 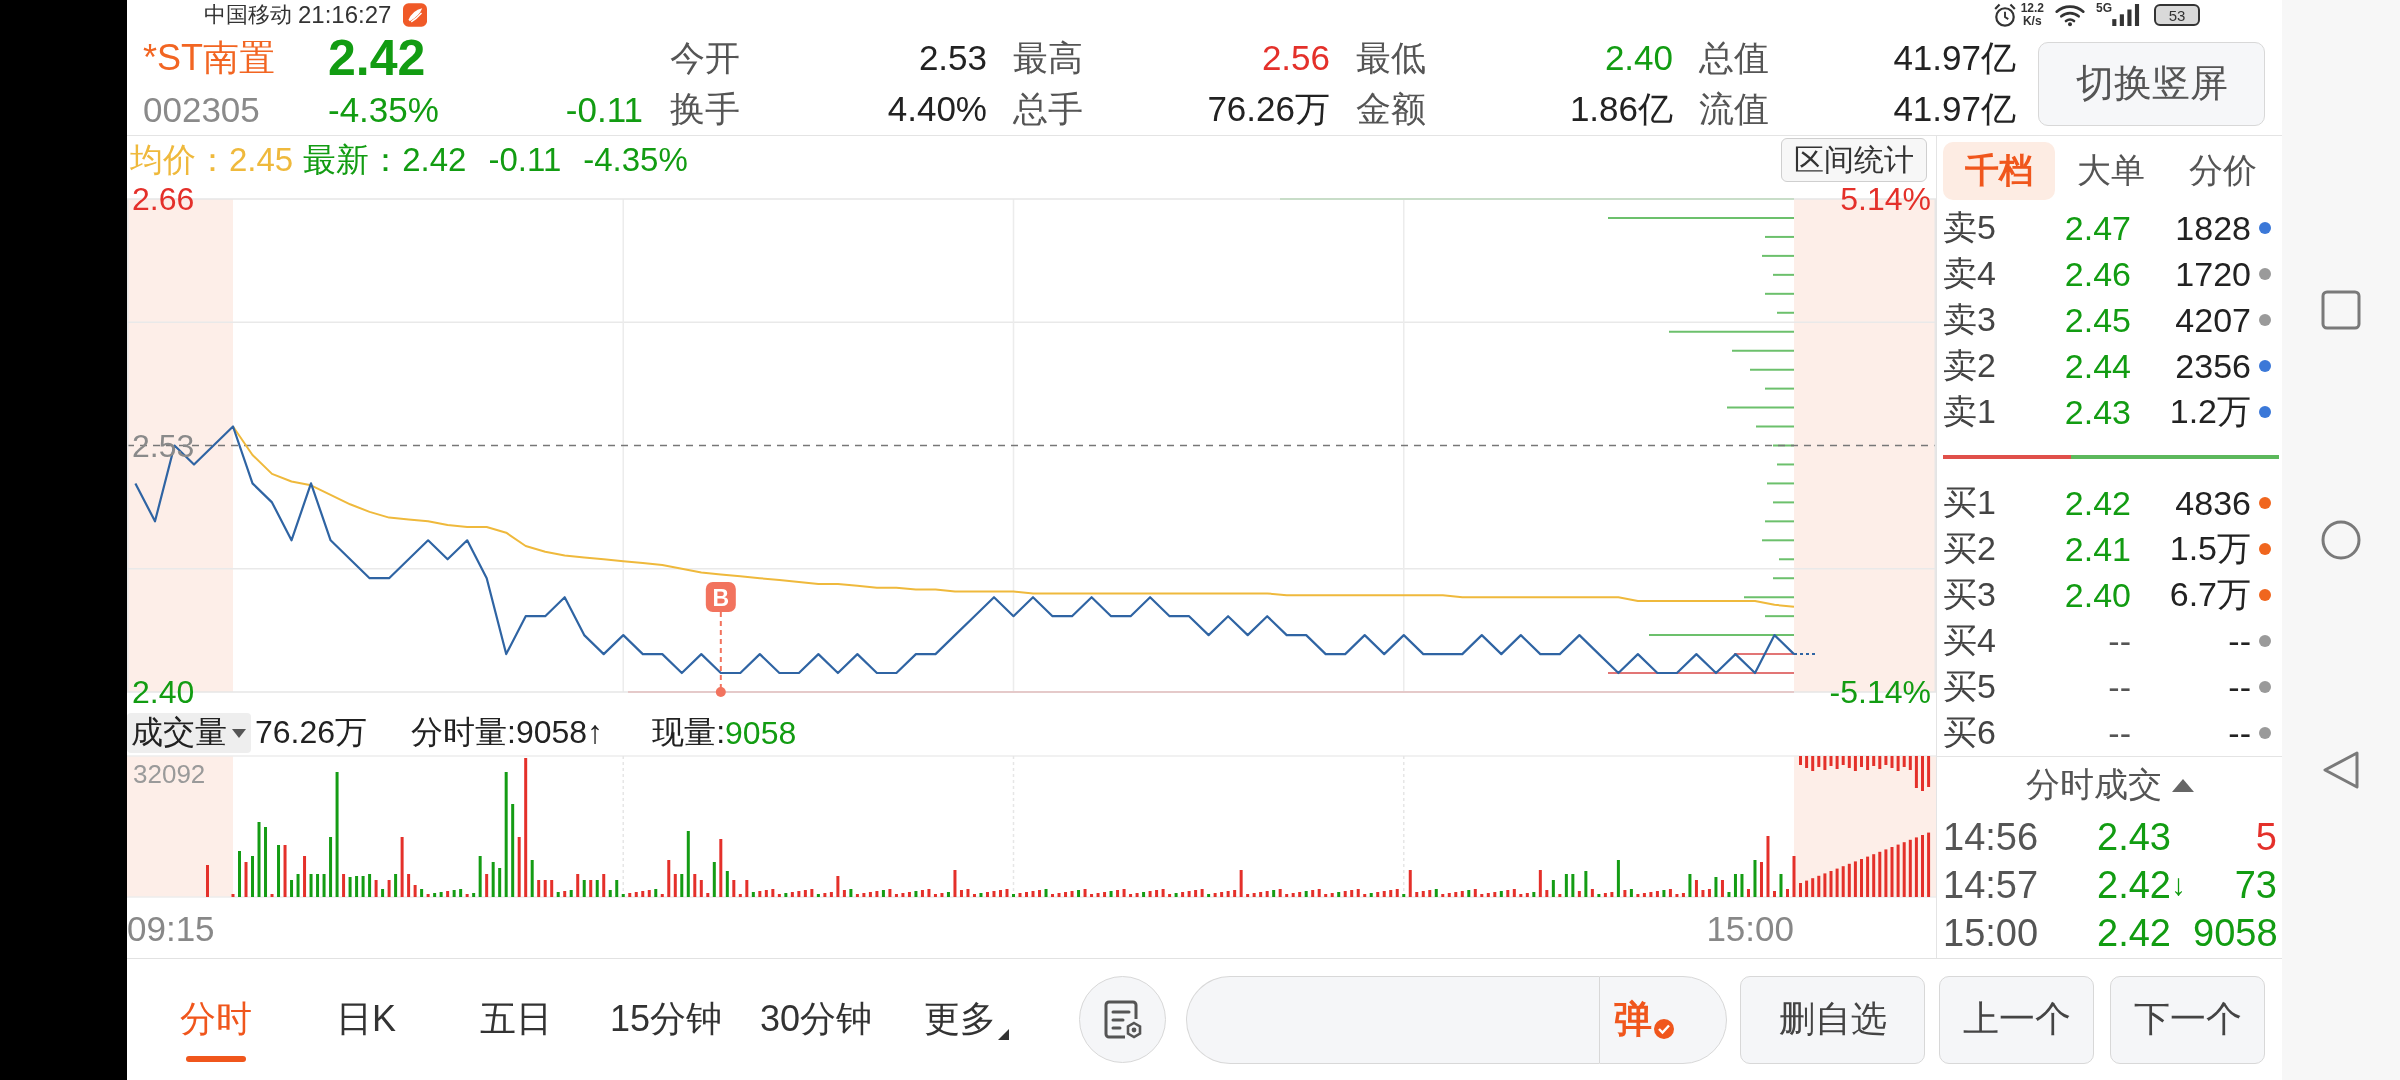 What do you see at coordinates (179, 159) in the screenshot?
I see `average-price-label: 均价：` at bounding box center [179, 159].